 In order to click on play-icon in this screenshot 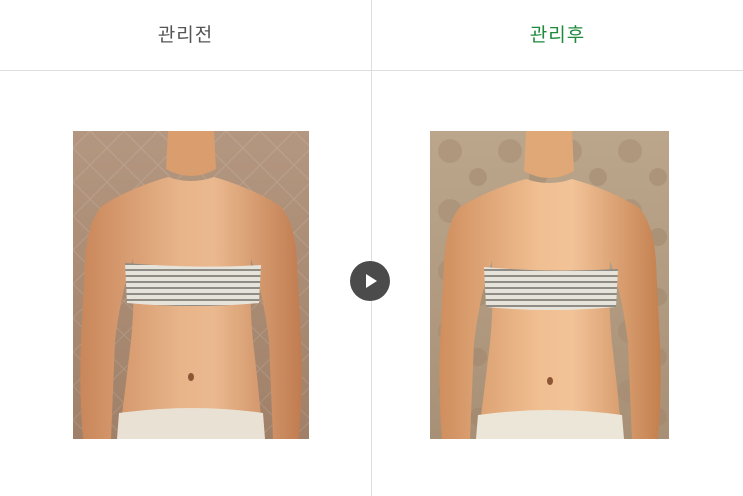, I will do `click(371, 281)`.